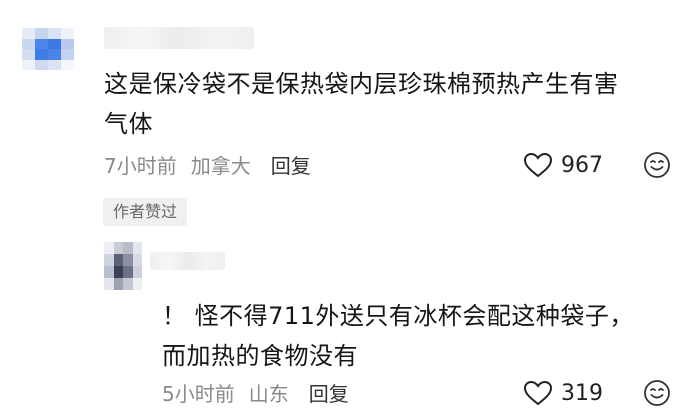  Describe the element at coordinates (268, 393) in the screenshot. I see `location: 山东` at that location.